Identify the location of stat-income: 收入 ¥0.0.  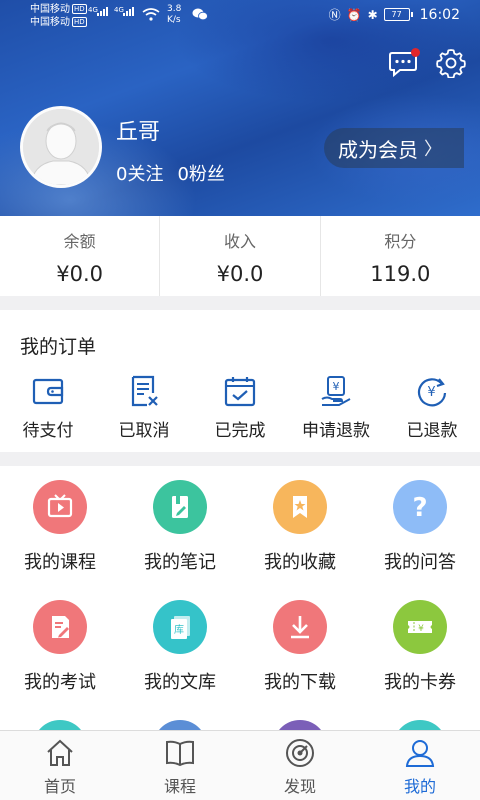
(240, 256).